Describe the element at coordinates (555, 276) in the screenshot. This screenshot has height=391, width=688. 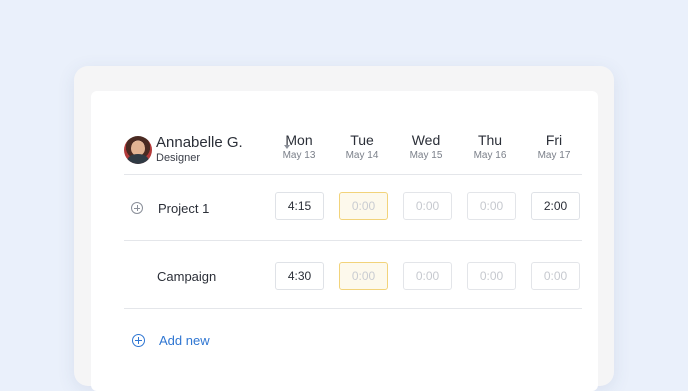
I see `time-cell-fri: 0:00` at that location.